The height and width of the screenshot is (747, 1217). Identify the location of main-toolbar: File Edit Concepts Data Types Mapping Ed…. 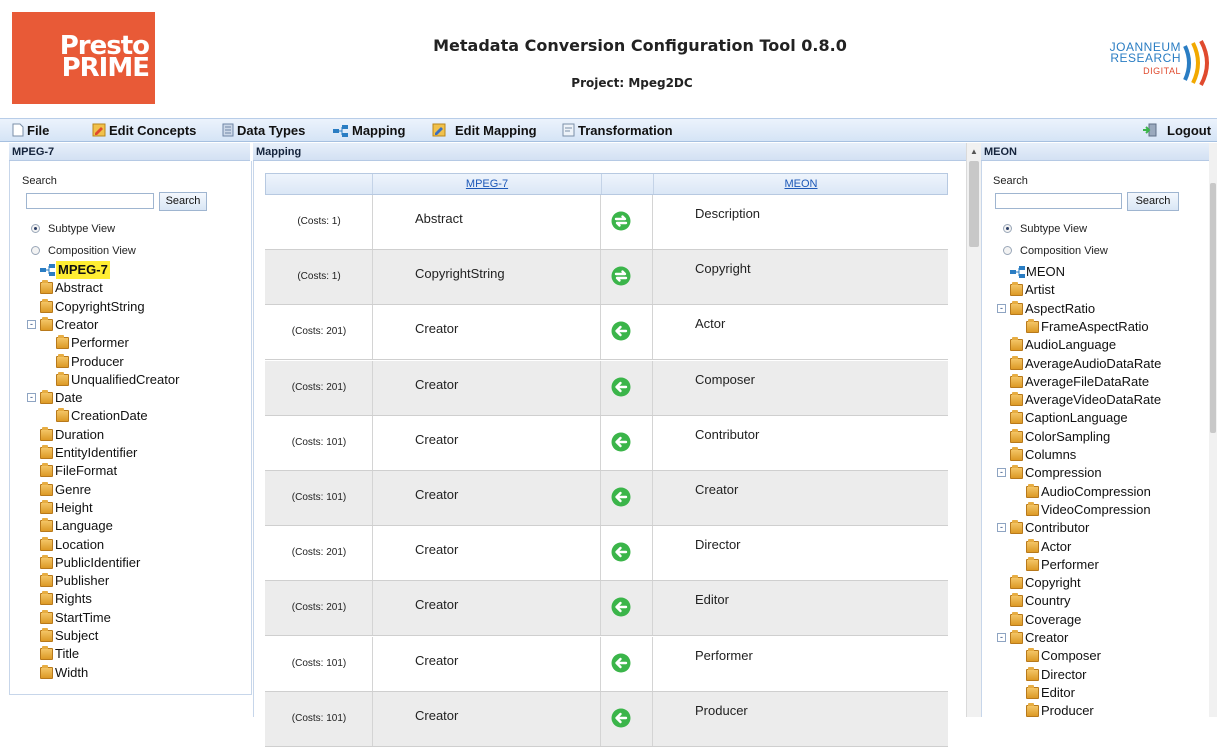
(608, 130).